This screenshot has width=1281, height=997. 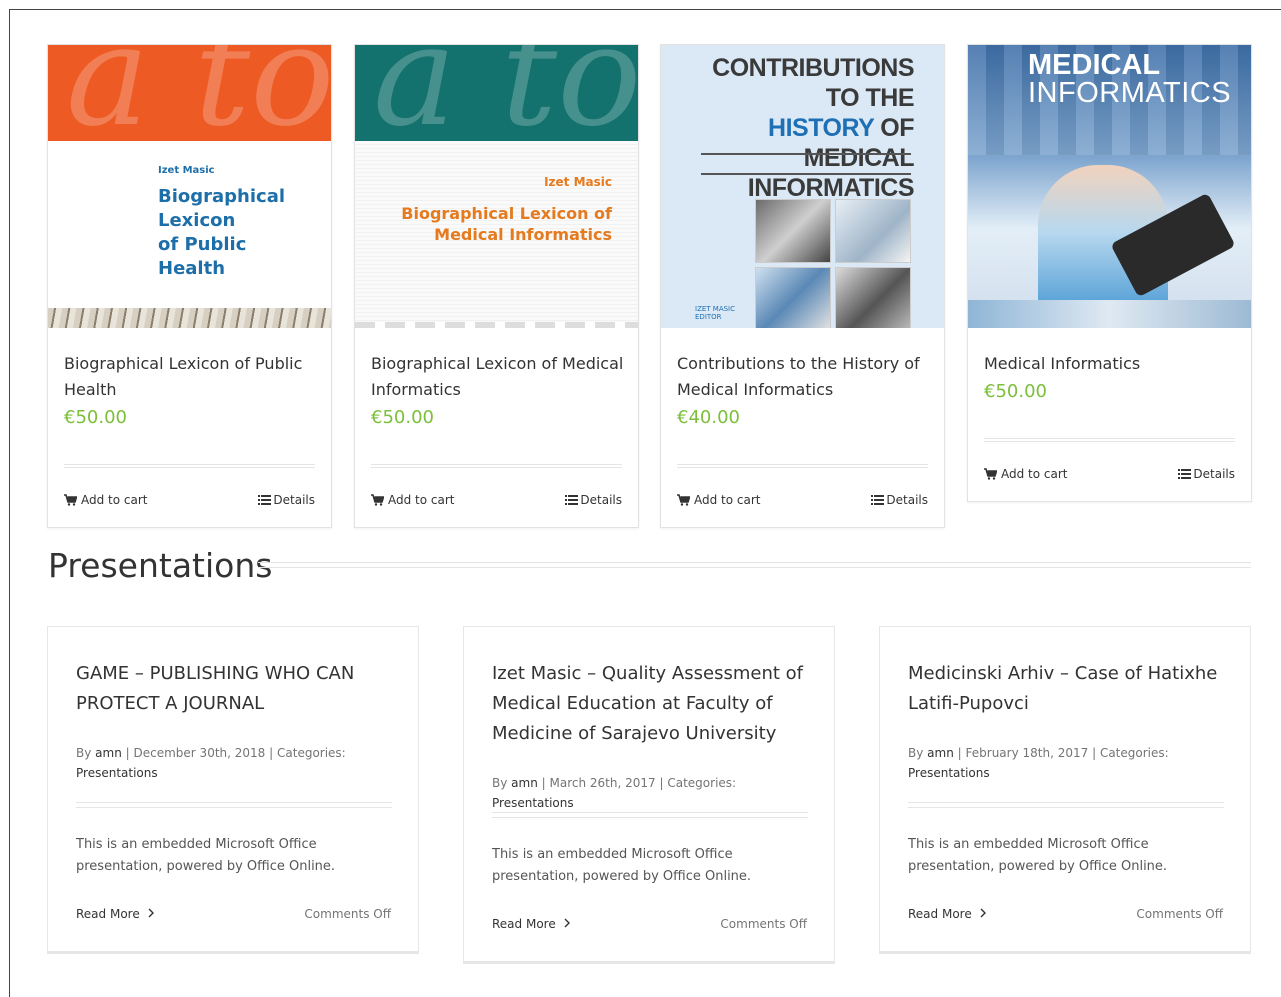 I want to click on cover-tag-line: IZET MASIC, so click(x=715, y=309).